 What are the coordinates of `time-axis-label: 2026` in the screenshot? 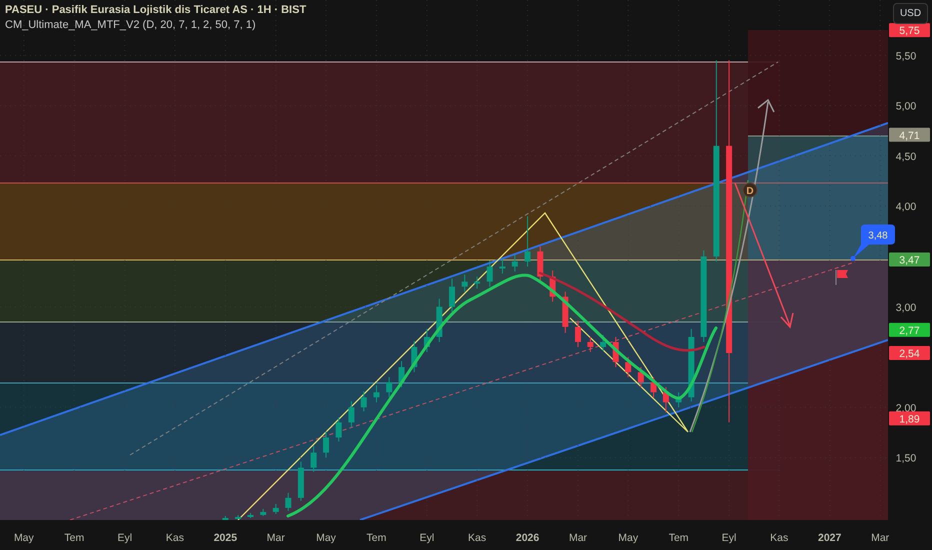 It's located at (528, 538).